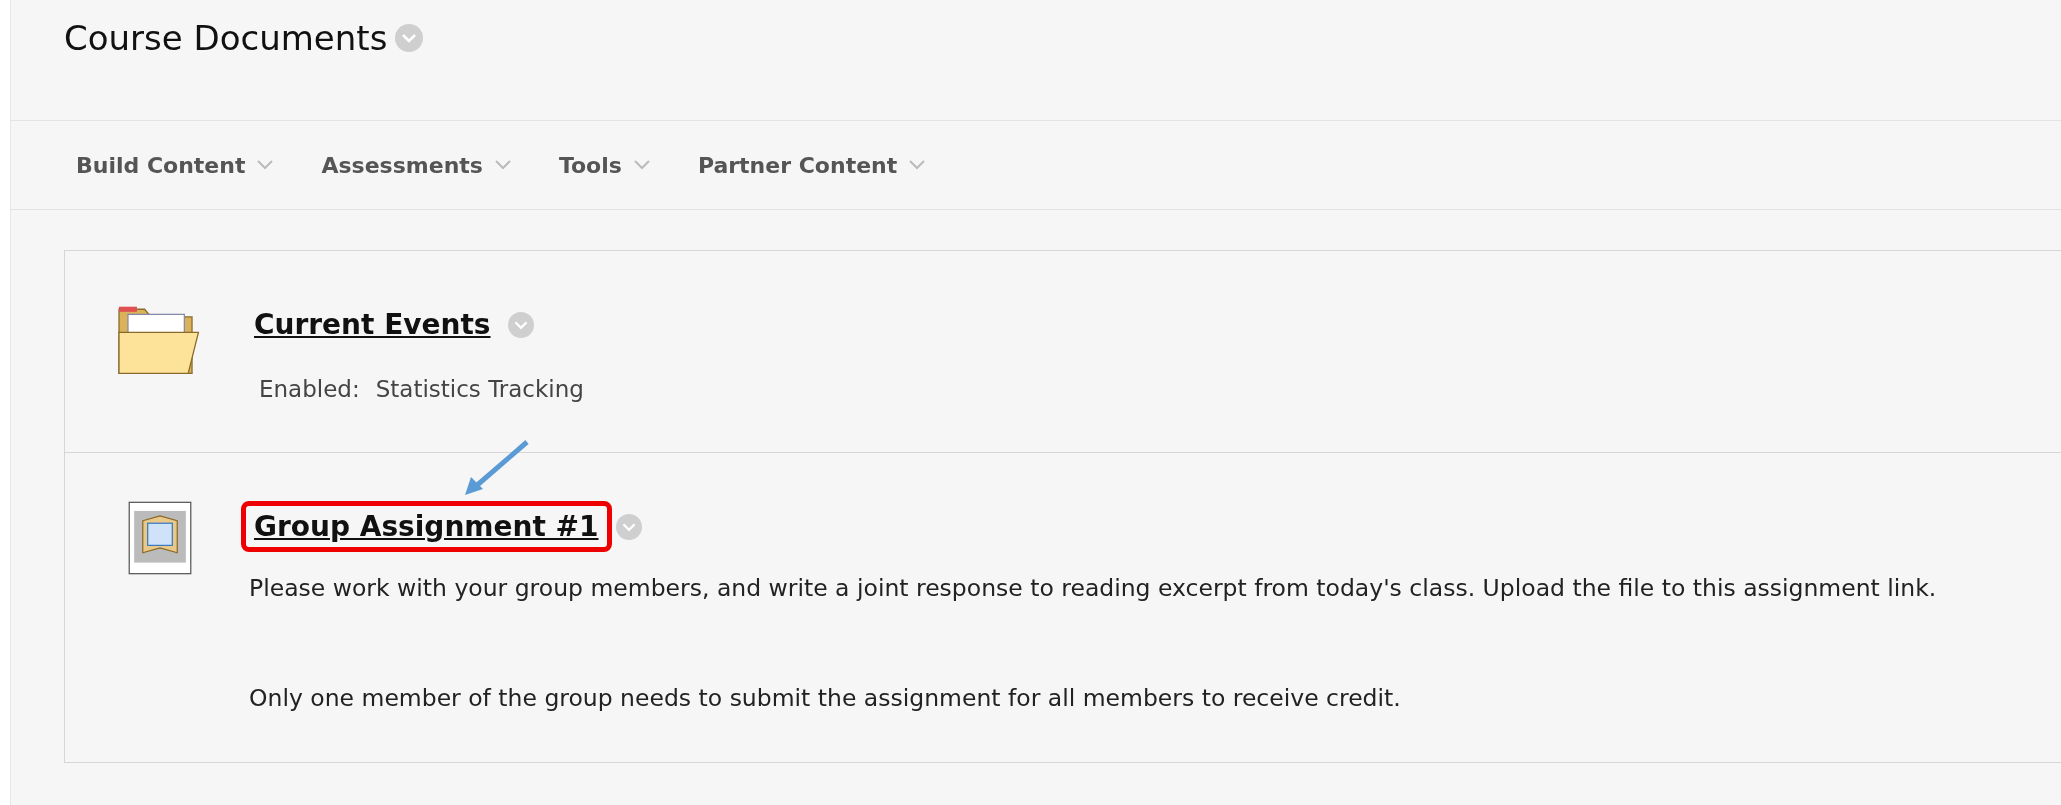 Image resolution: width=2061 pixels, height=805 pixels. Describe the element at coordinates (604, 165) in the screenshot. I see `menu-button: Tools` at that location.